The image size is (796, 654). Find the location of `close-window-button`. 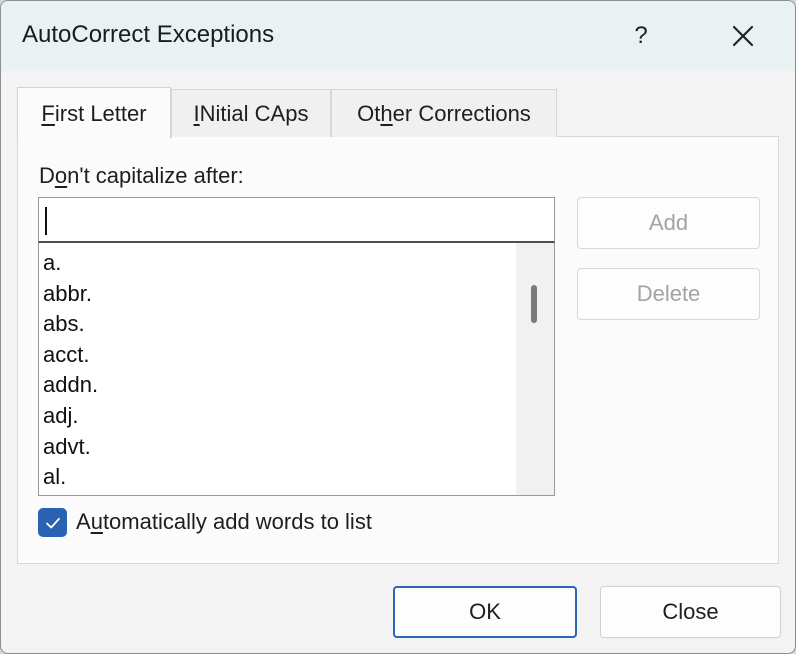

close-window-button is located at coordinates (743, 36).